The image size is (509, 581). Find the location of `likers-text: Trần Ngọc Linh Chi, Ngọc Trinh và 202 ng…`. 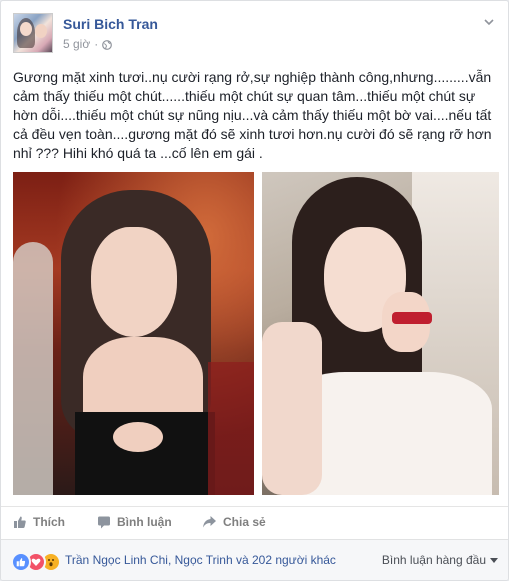

likers-text: Trần Ngọc Linh Chi, Ngọc Trinh và 202 ng… is located at coordinates (200, 560).